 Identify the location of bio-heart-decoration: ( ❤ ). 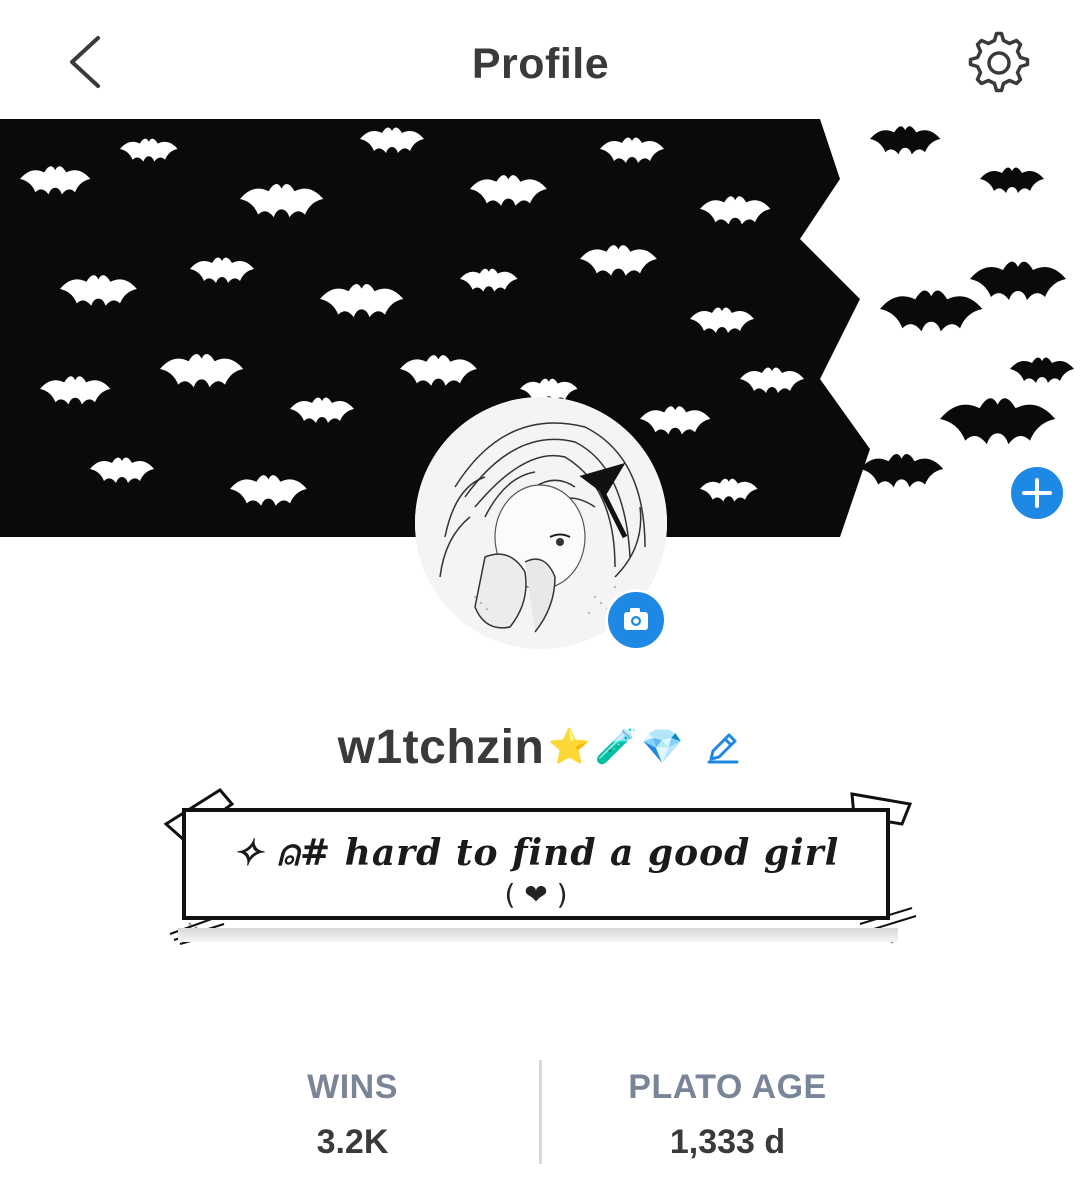
(536, 894).